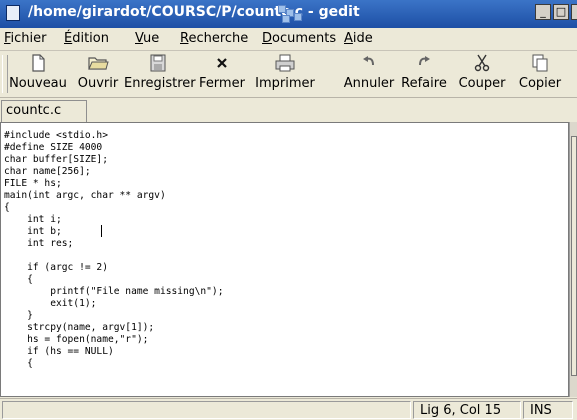 The width and height of the screenshot is (577, 420). I want to click on menu-recherche: Recherche, so click(214, 38).